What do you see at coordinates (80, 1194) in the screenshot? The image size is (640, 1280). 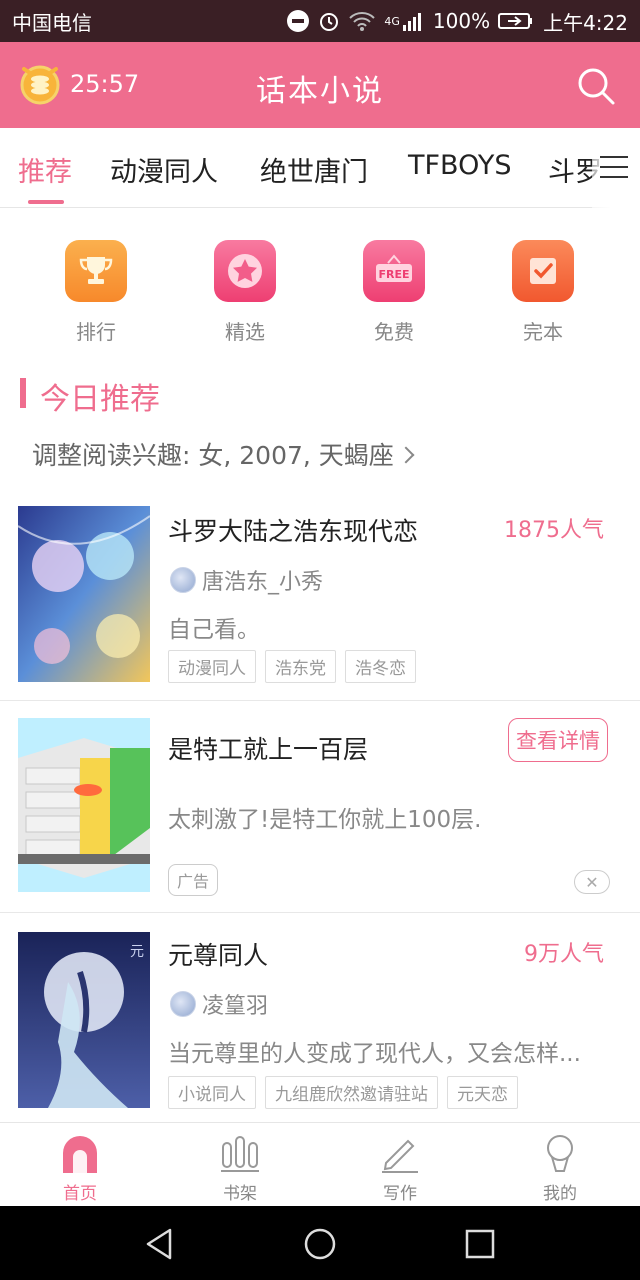 I see `nav-home-label: 首页` at bounding box center [80, 1194].